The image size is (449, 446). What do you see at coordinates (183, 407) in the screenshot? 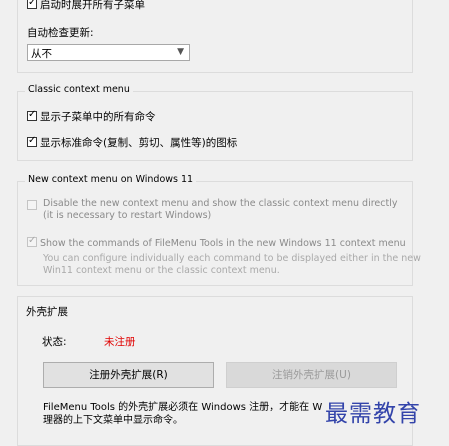
I see `note-line1: FileMenu Tools 的外壳扩展必须在 Windows 注册，才能在 W` at bounding box center [183, 407].